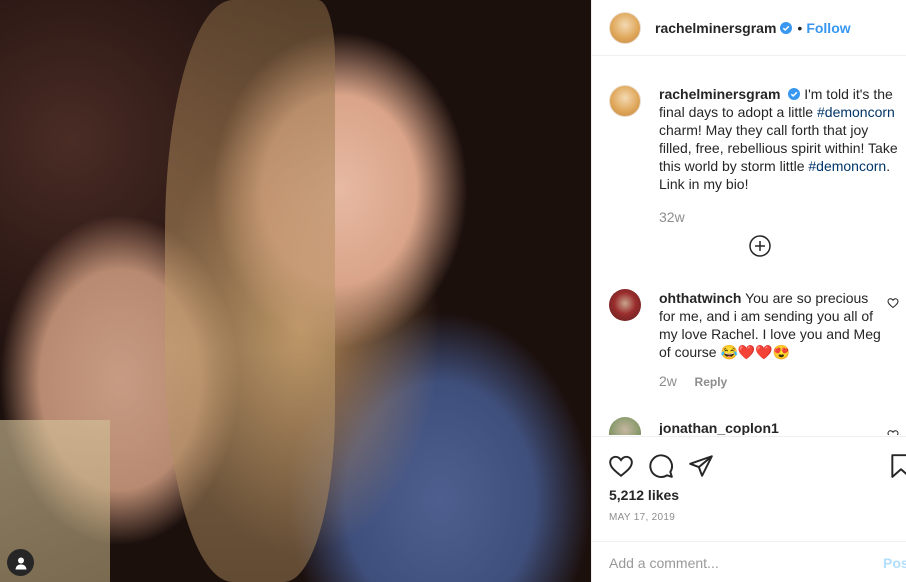  What do you see at coordinates (621, 466) in the screenshot?
I see `heart-icon` at bounding box center [621, 466].